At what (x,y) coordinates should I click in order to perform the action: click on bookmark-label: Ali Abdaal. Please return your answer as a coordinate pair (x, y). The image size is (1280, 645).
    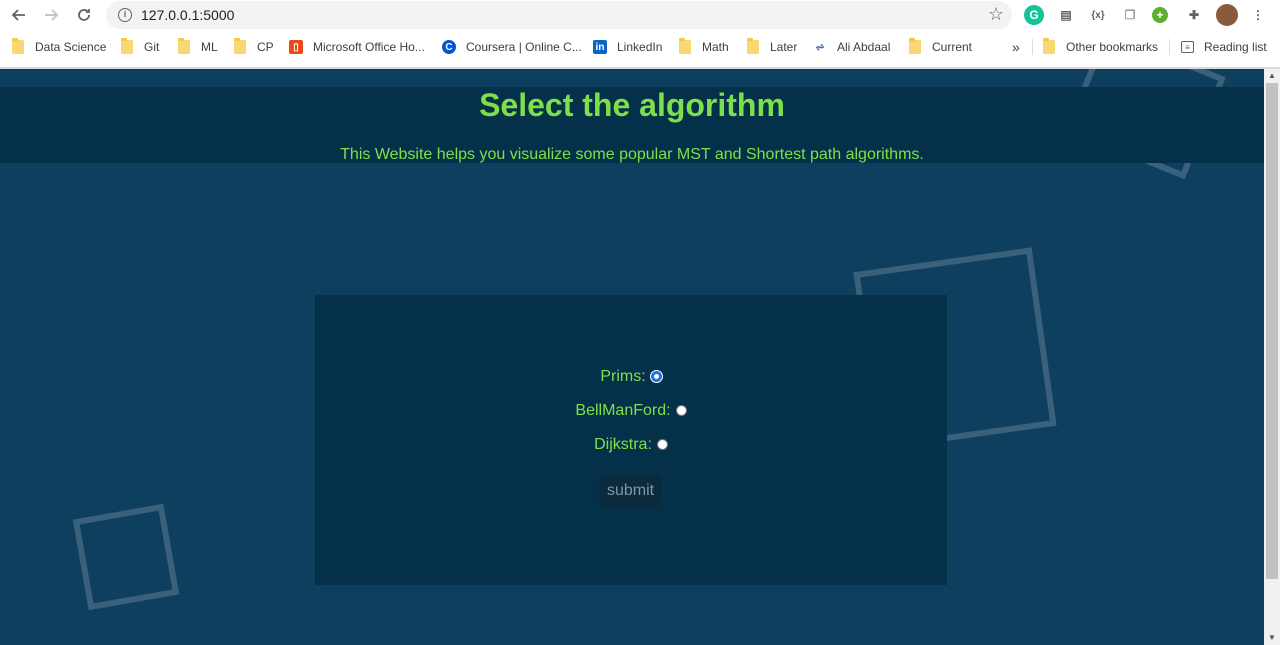
    Looking at the image, I should click on (864, 47).